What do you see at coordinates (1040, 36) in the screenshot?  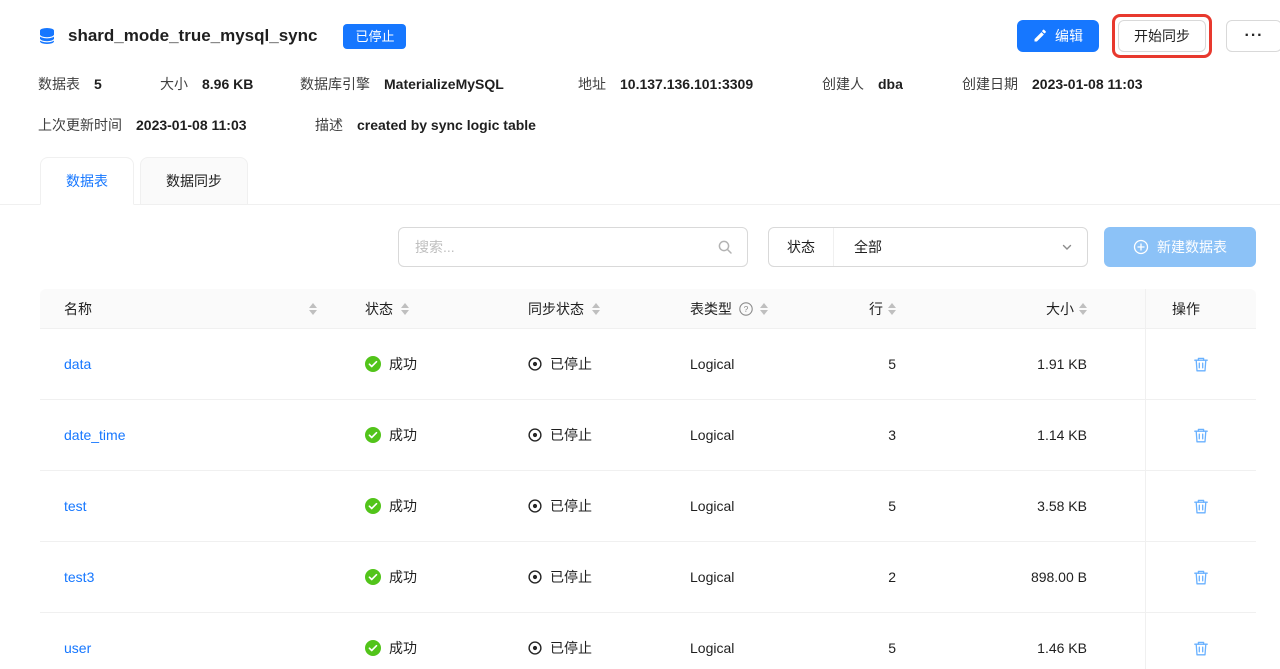 I see `pencil-icon` at bounding box center [1040, 36].